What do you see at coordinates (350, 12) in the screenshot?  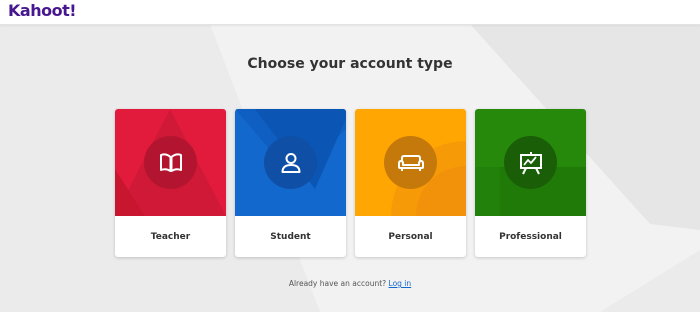 I see `top-bar: Kahoot!` at bounding box center [350, 12].